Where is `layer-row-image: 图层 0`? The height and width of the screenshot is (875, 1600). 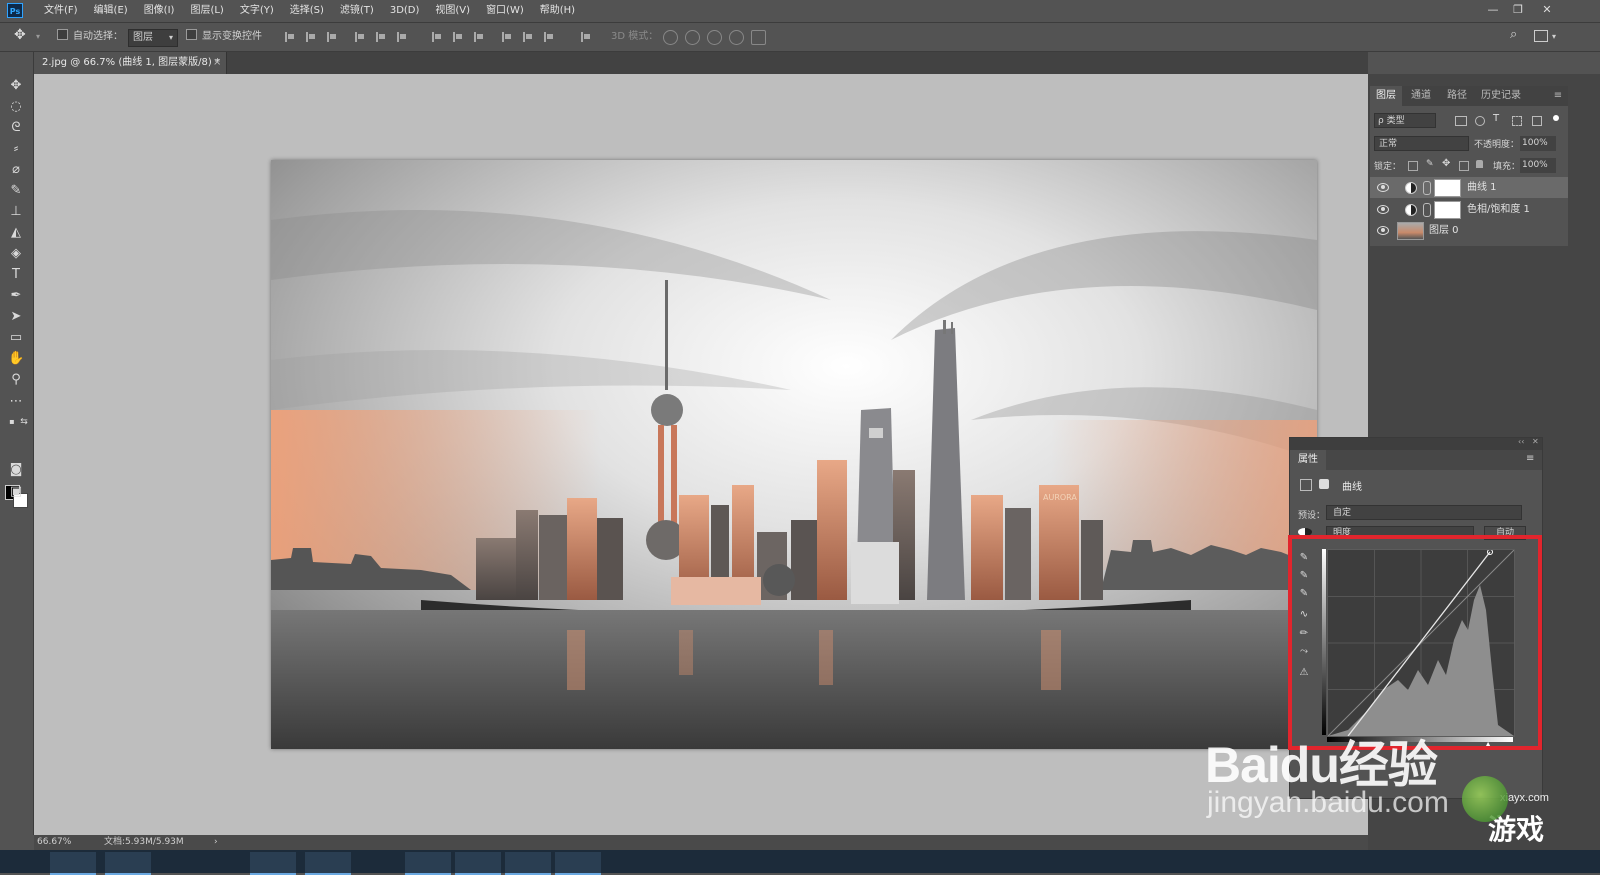
layer-row-image: 图层 0 is located at coordinates (1469, 230).